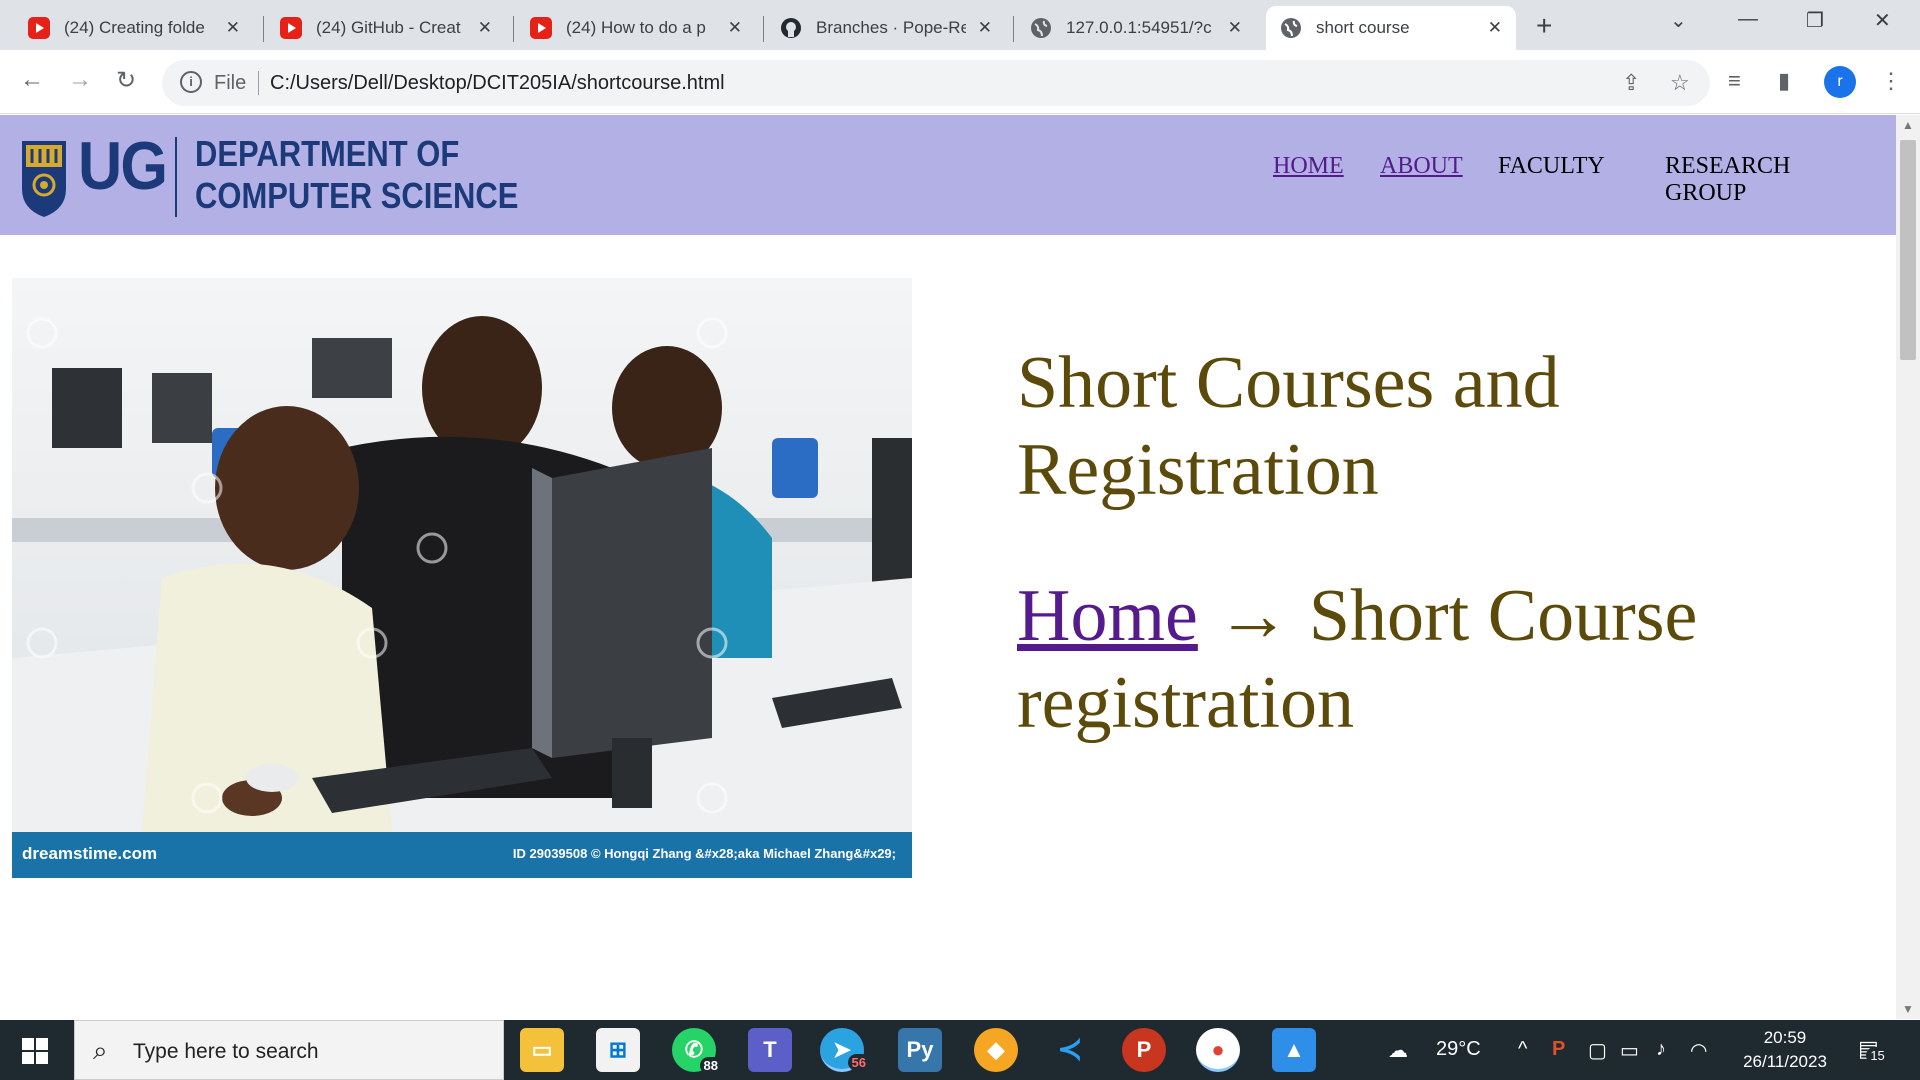 Image resolution: width=1920 pixels, height=1080 pixels. I want to click on chrome-icon: ●, so click(1218, 1050).